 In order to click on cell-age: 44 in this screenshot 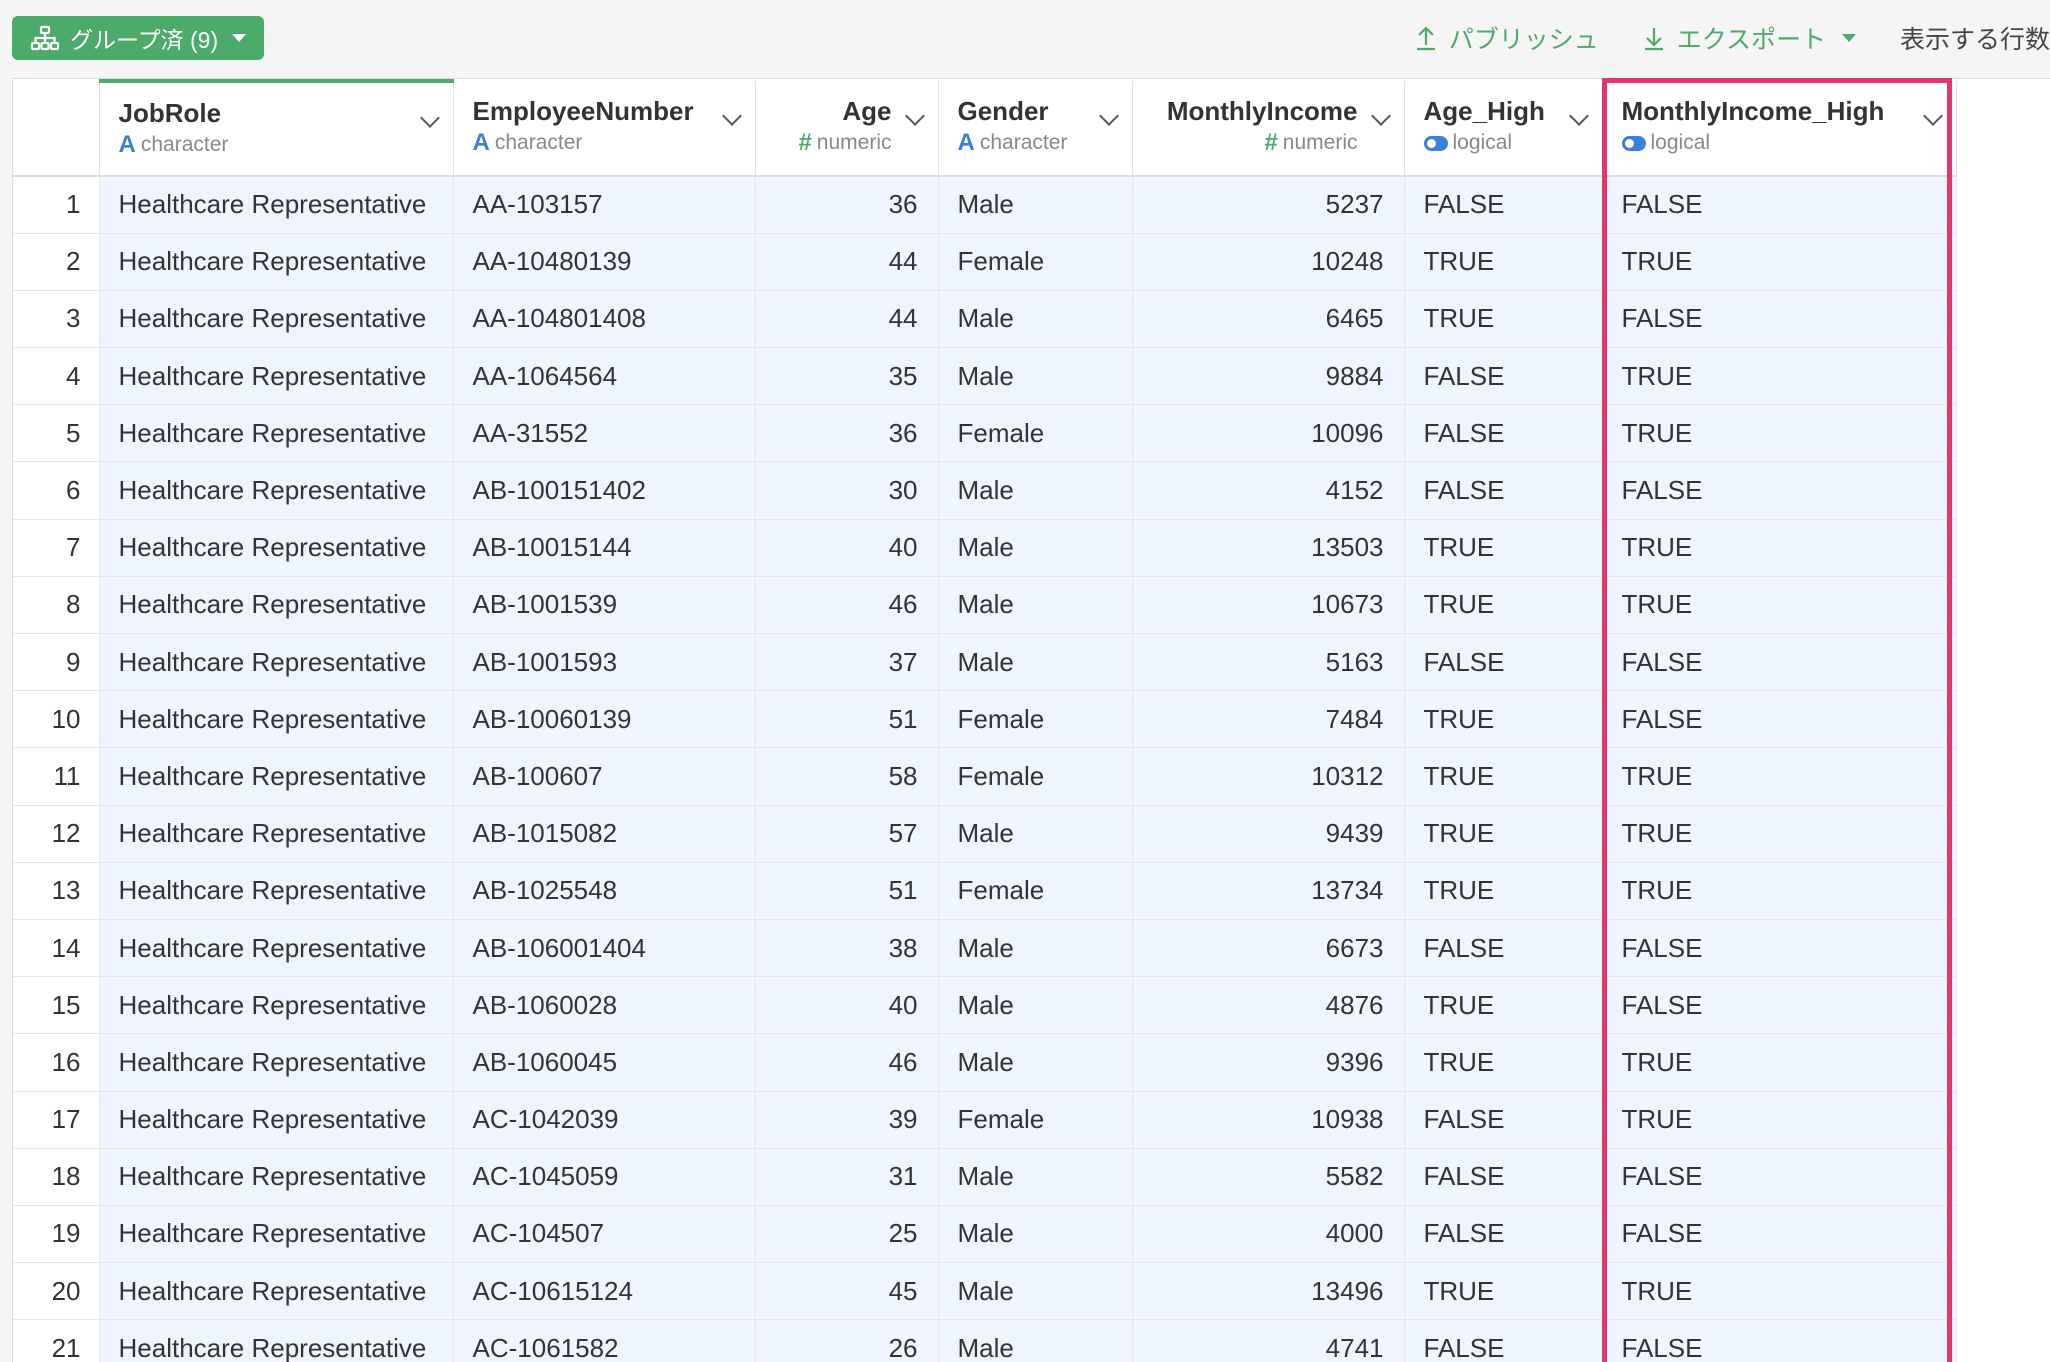, I will do `click(847, 262)`.